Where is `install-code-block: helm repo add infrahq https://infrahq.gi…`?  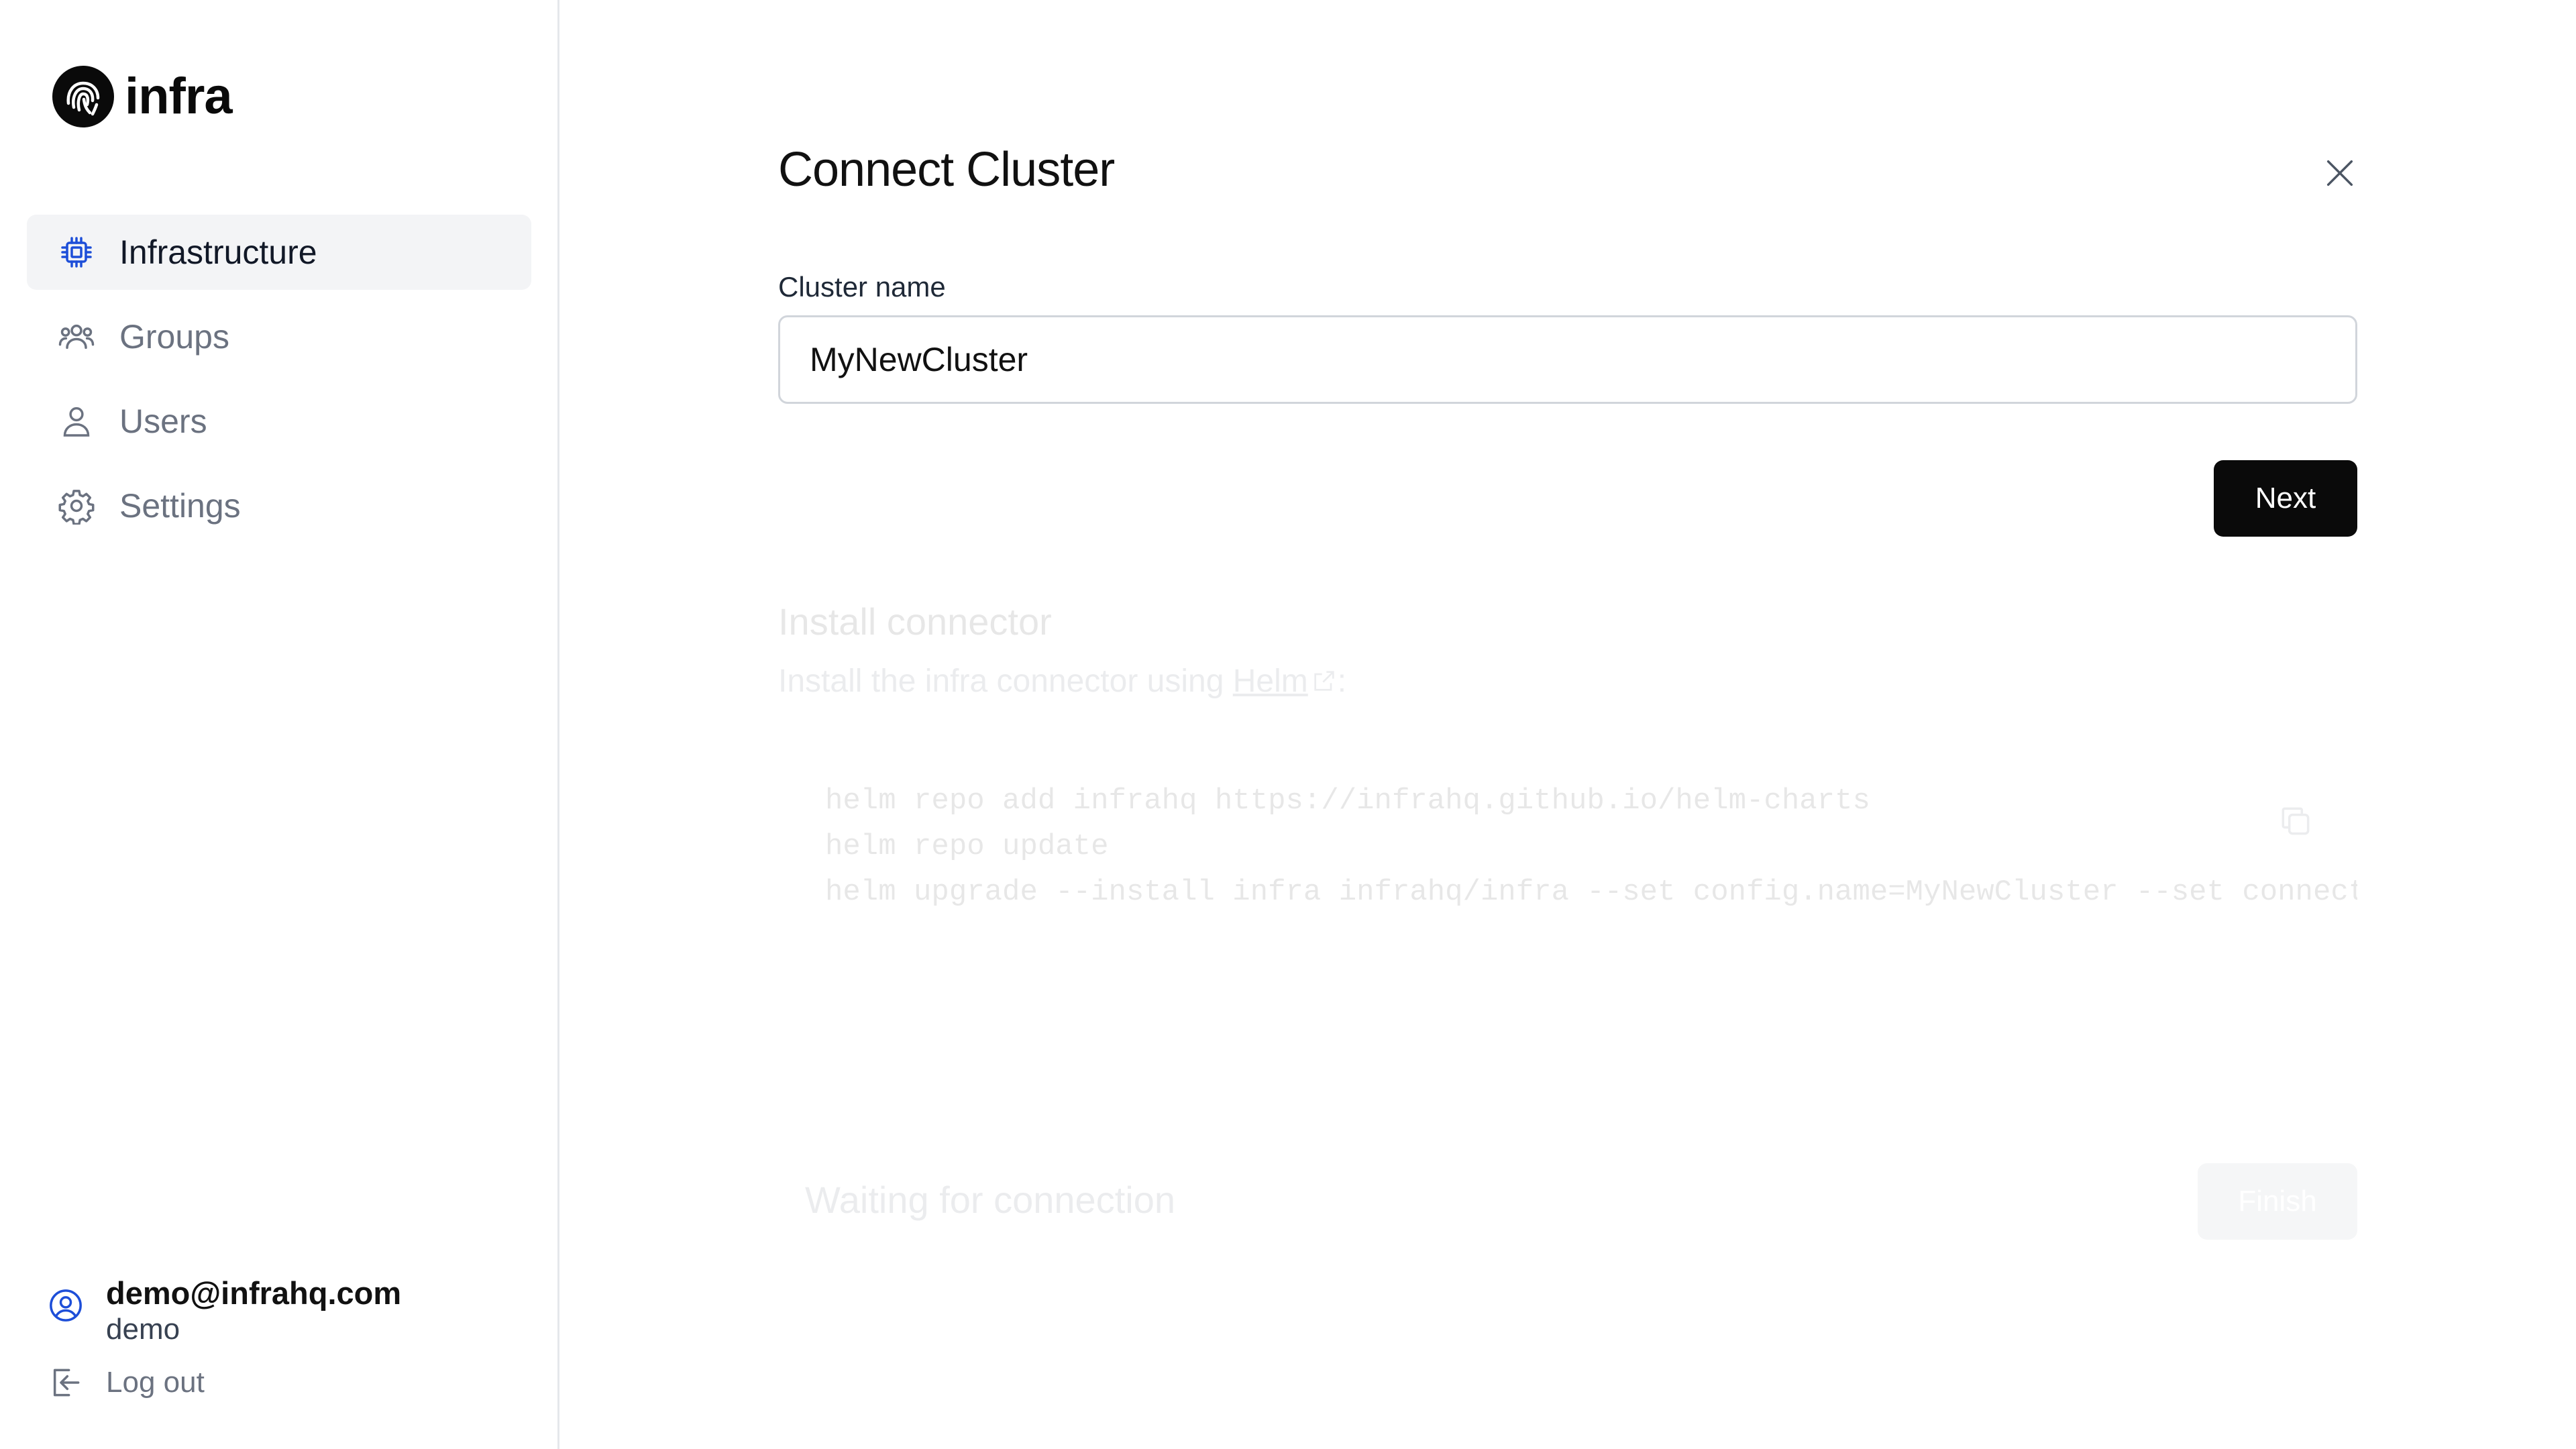
install-code-block: helm repo add infrahq https://infrahq.gi… is located at coordinates (1567, 878).